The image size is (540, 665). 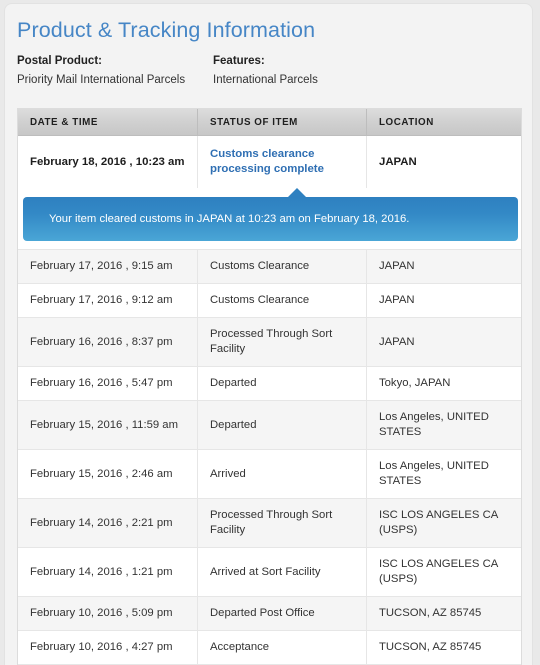 What do you see at coordinates (239, 61) in the screenshot?
I see `features-label: Features:` at bounding box center [239, 61].